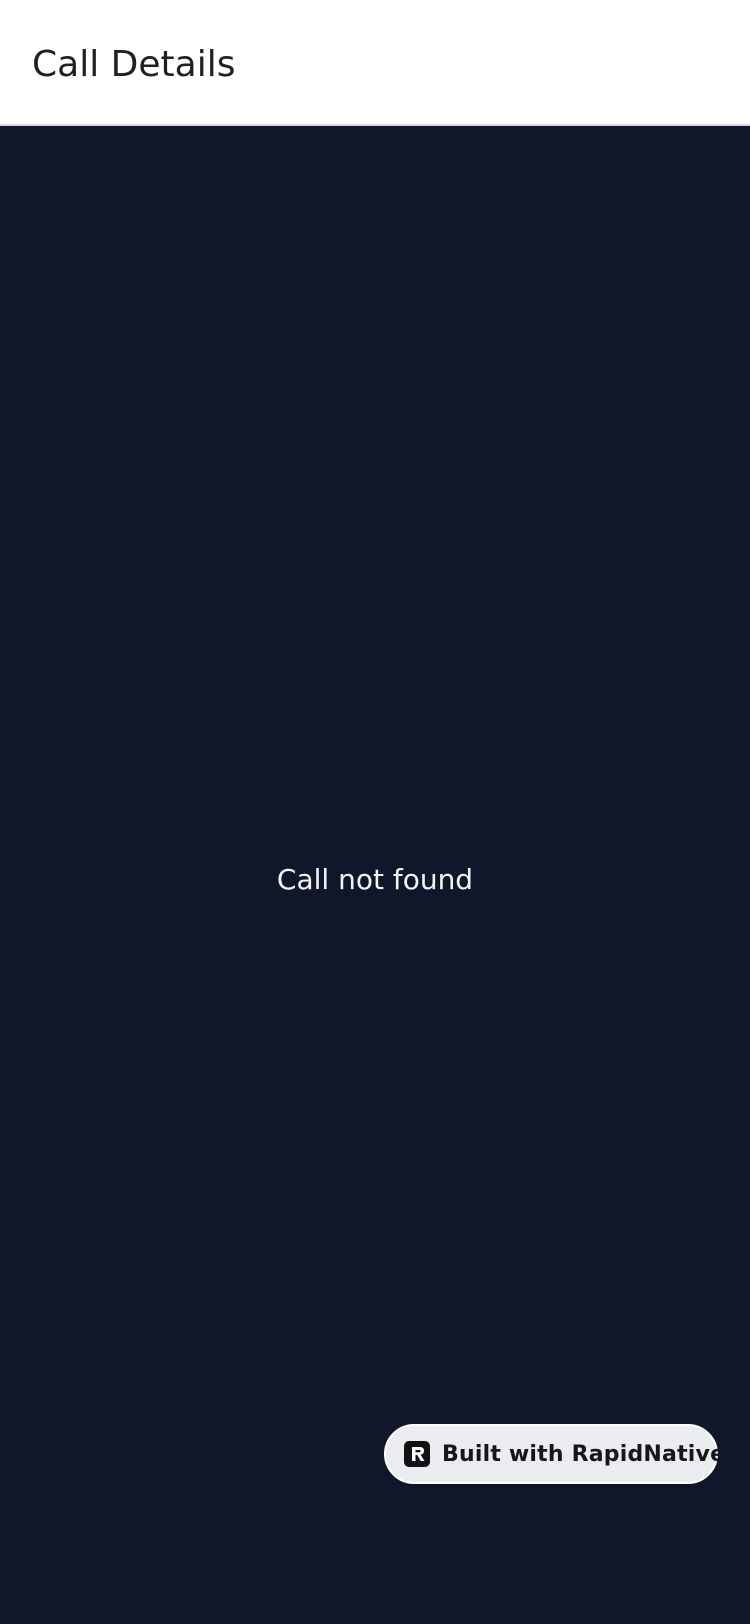 The image size is (750, 1624). Describe the element at coordinates (417, 1454) in the screenshot. I see `rapidnative-logo-icon` at that location.